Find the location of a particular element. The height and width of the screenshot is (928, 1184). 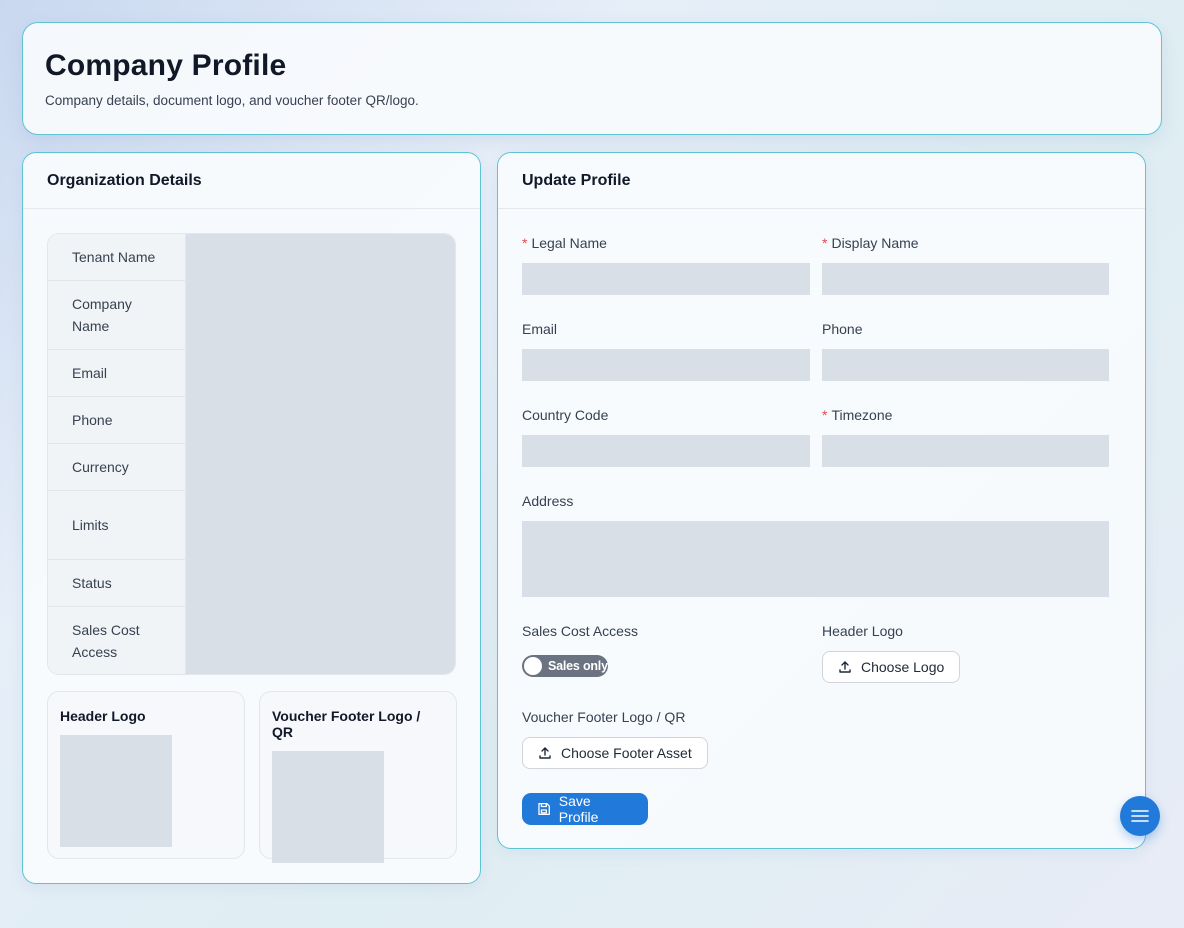

save-profile-button: Save Profile is located at coordinates (585, 809).